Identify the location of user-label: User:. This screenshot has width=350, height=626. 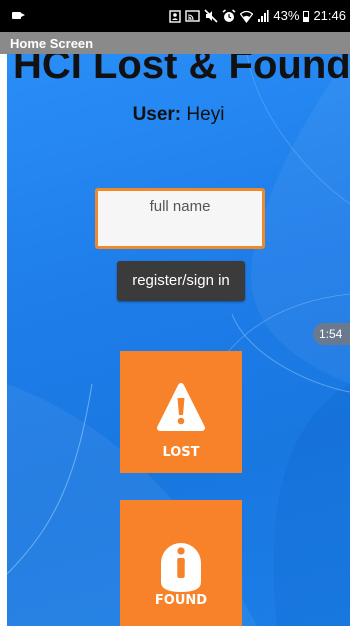
(157, 114).